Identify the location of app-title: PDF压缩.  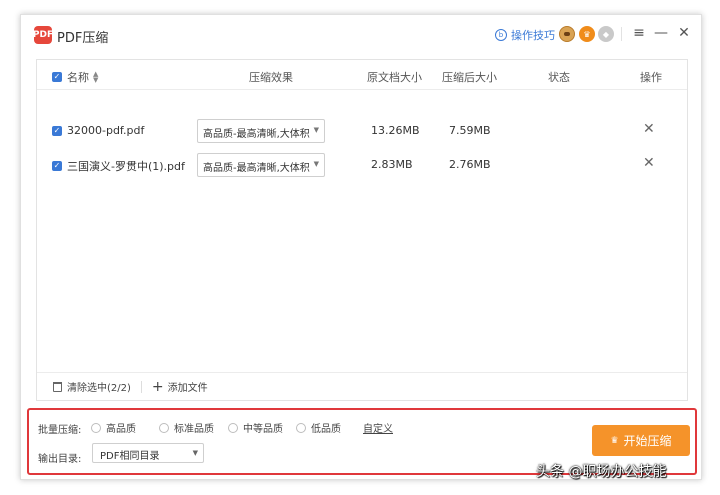
(83, 38).